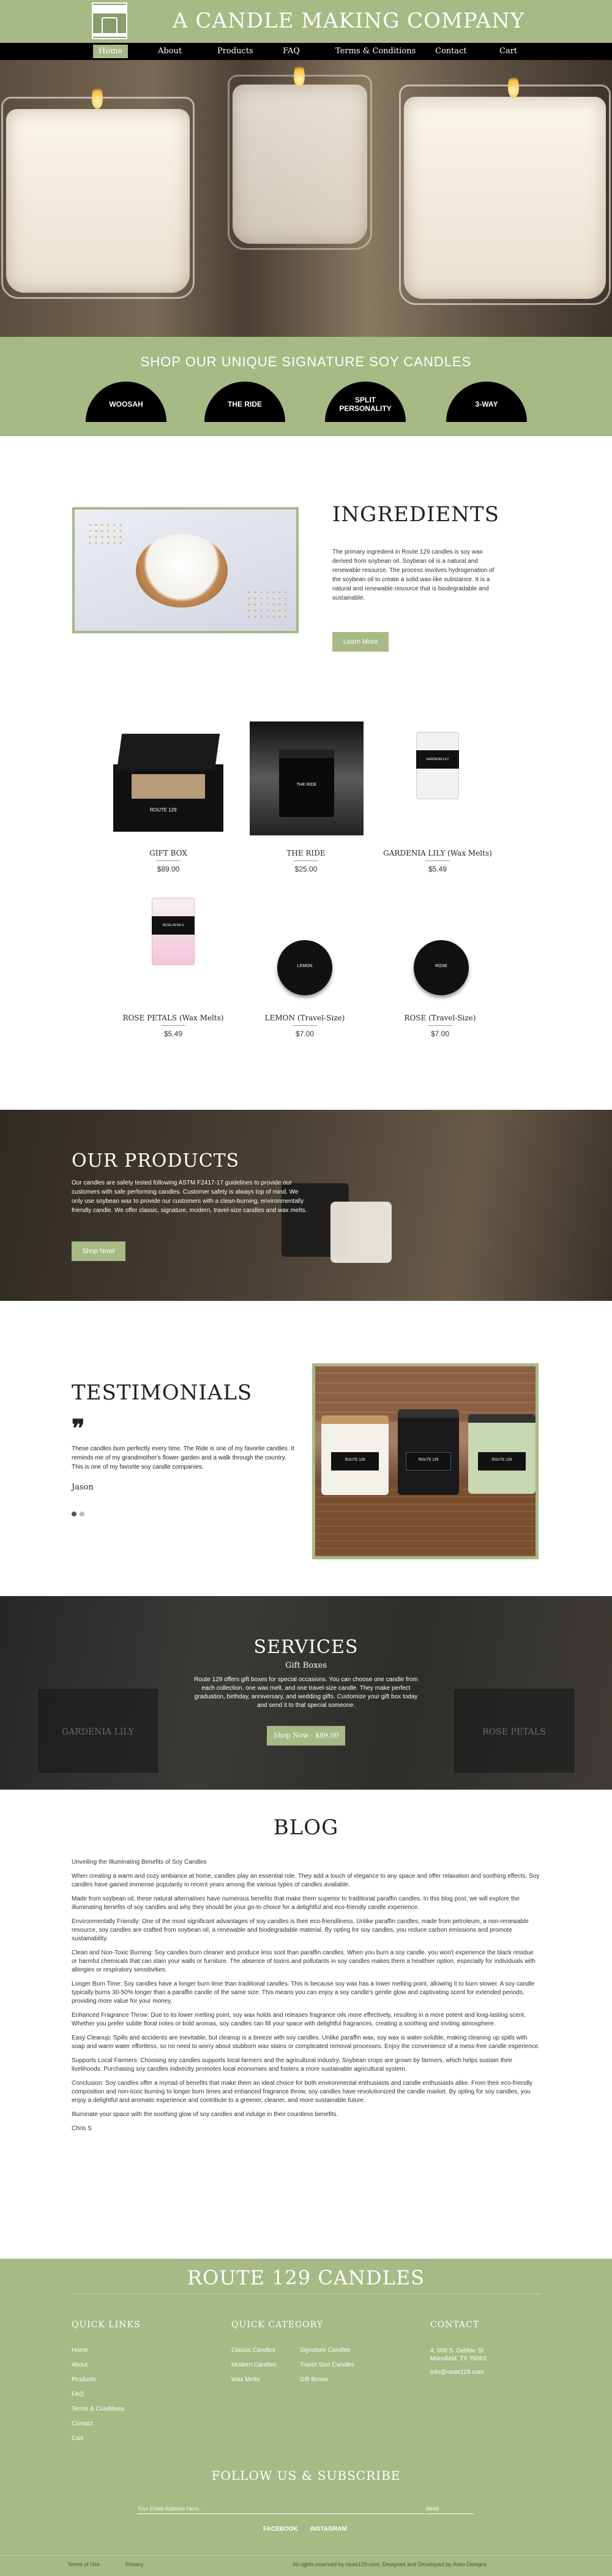 The height and width of the screenshot is (2576, 612). I want to click on site-title: A CANDLE MAKING COMPANY, so click(349, 21).